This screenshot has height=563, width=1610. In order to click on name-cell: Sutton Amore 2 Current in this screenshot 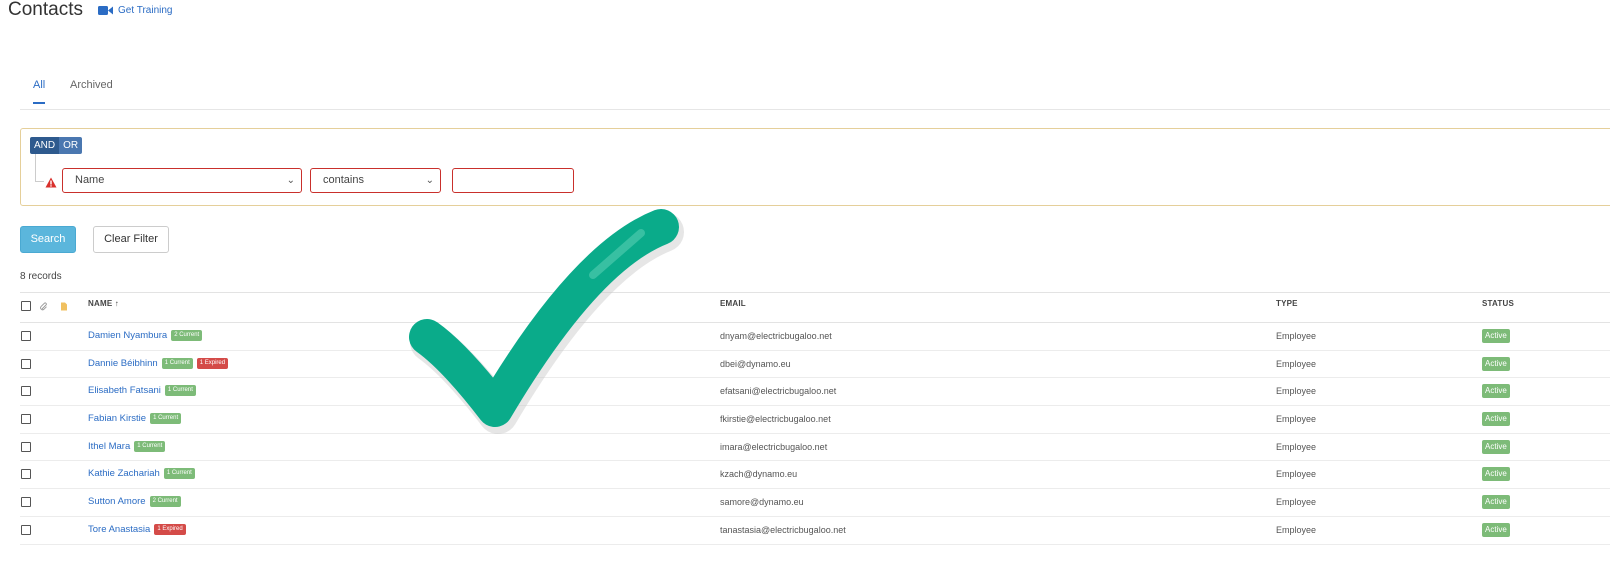, I will do `click(134, 502)`.